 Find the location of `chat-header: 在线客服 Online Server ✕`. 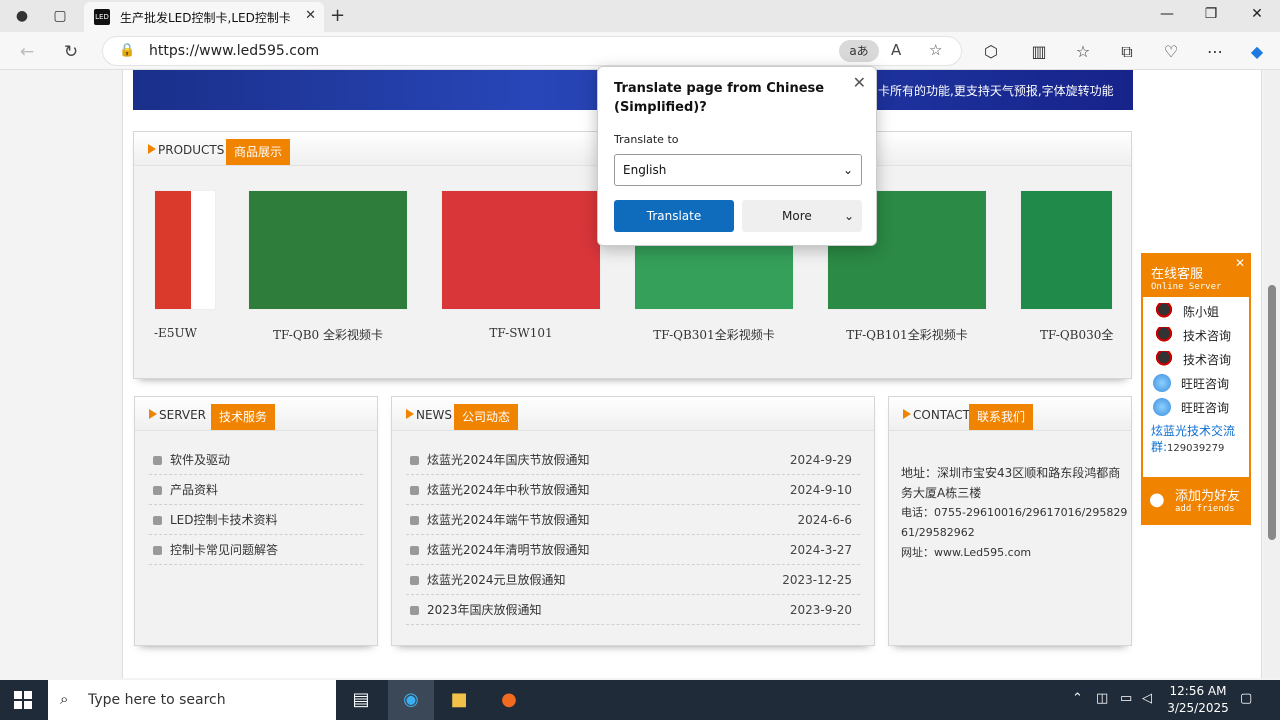

chat-header: 在线客服 Online Server ✕ is located at coordinates (1196, 276).